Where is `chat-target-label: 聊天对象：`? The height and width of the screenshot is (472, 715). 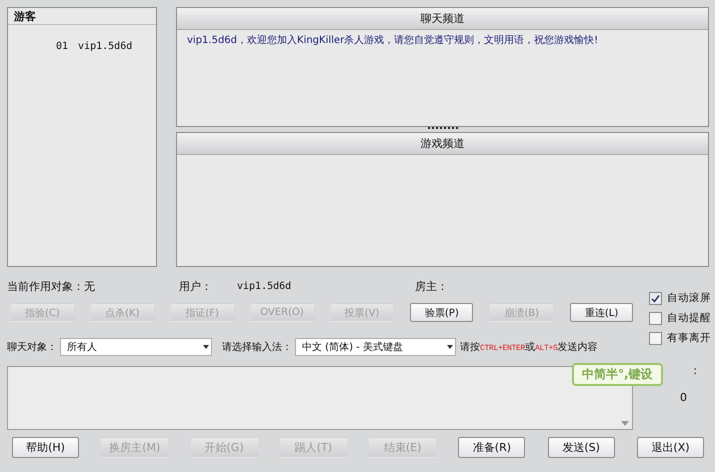 chat-target-label: 聊天对象： is located at coordinates (32, 347).